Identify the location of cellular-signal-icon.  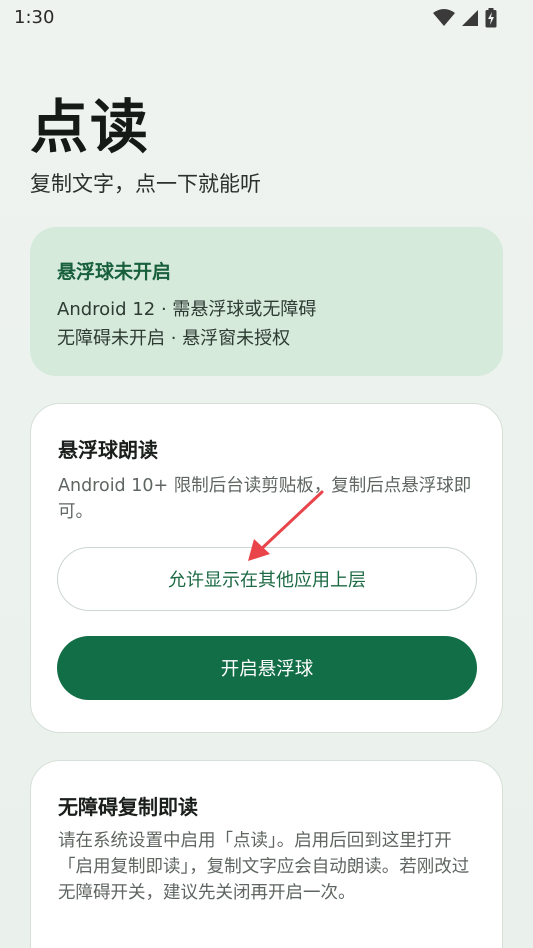
(470, 18).